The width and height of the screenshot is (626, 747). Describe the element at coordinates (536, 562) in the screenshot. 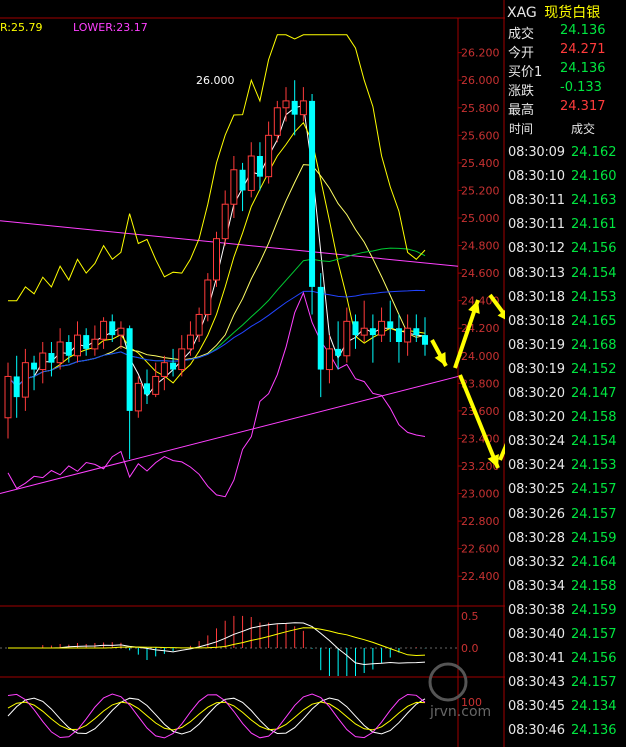

I see `tick-time: 08:30:32` at that location.